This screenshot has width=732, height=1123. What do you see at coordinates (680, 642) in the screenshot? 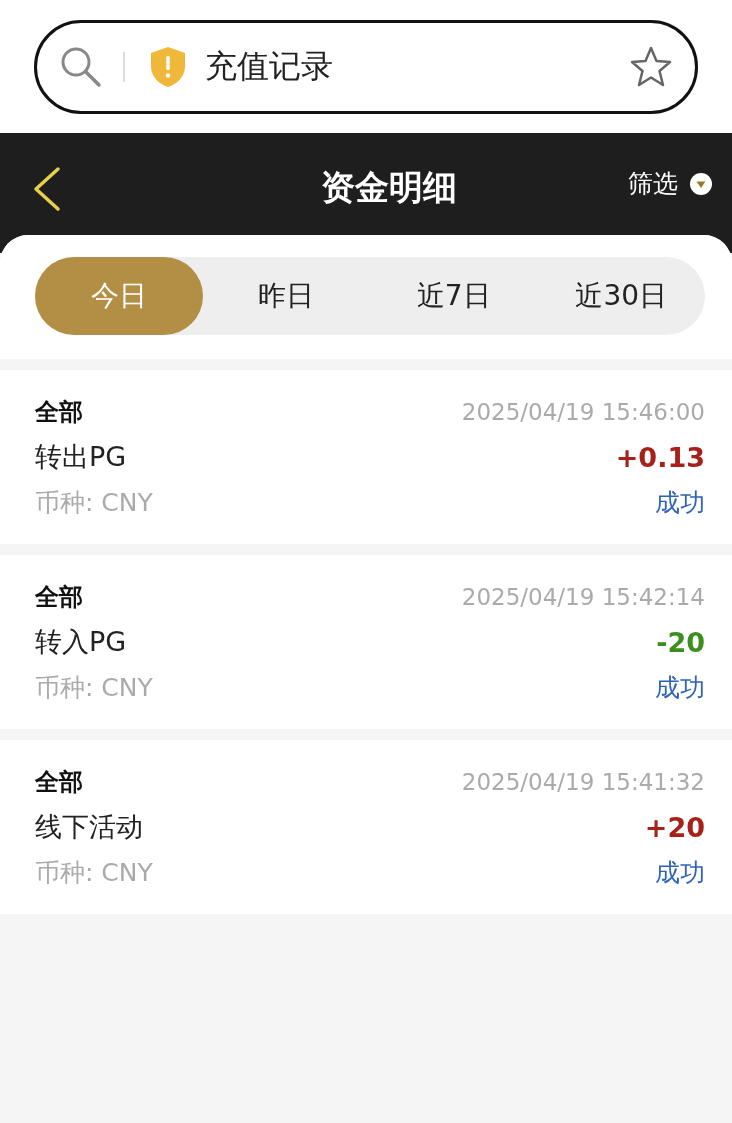
I see `record-amount: -20` at bounding box center [680, 642].